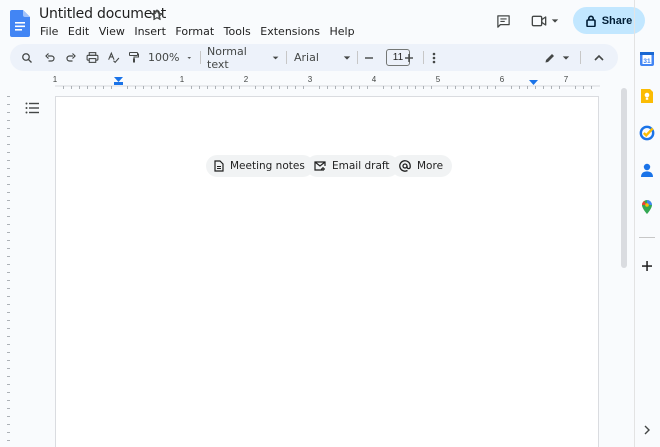 The height and width of the screenshot is (447, 660). I want to click on menu-format: Format, so click(194, 31).